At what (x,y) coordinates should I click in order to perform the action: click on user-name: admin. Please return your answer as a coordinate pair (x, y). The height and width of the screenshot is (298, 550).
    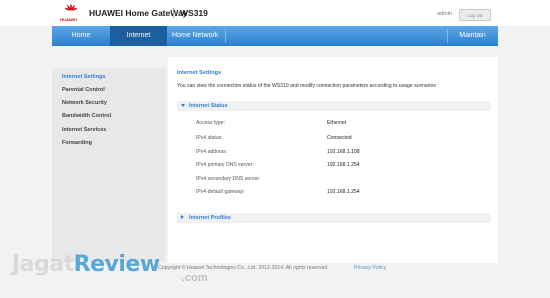
    Looking at the image, I should click on (444, 14).